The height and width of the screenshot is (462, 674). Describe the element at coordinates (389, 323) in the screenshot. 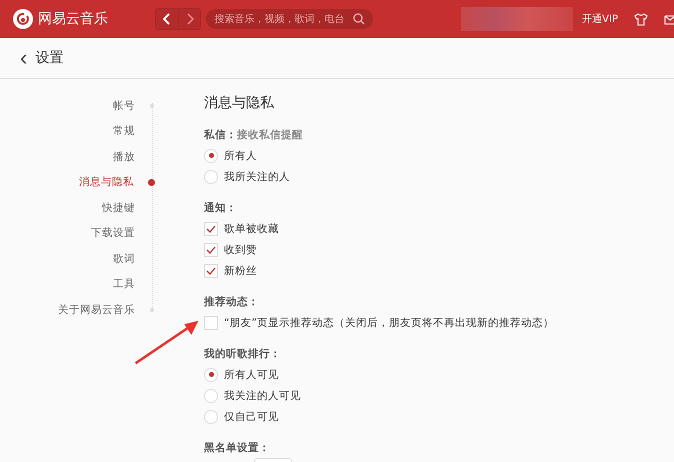

I see `option-label: “朋友”页显示推荐动态（关闭后，朋友页将不再出现新的推荐动态）` at that location.